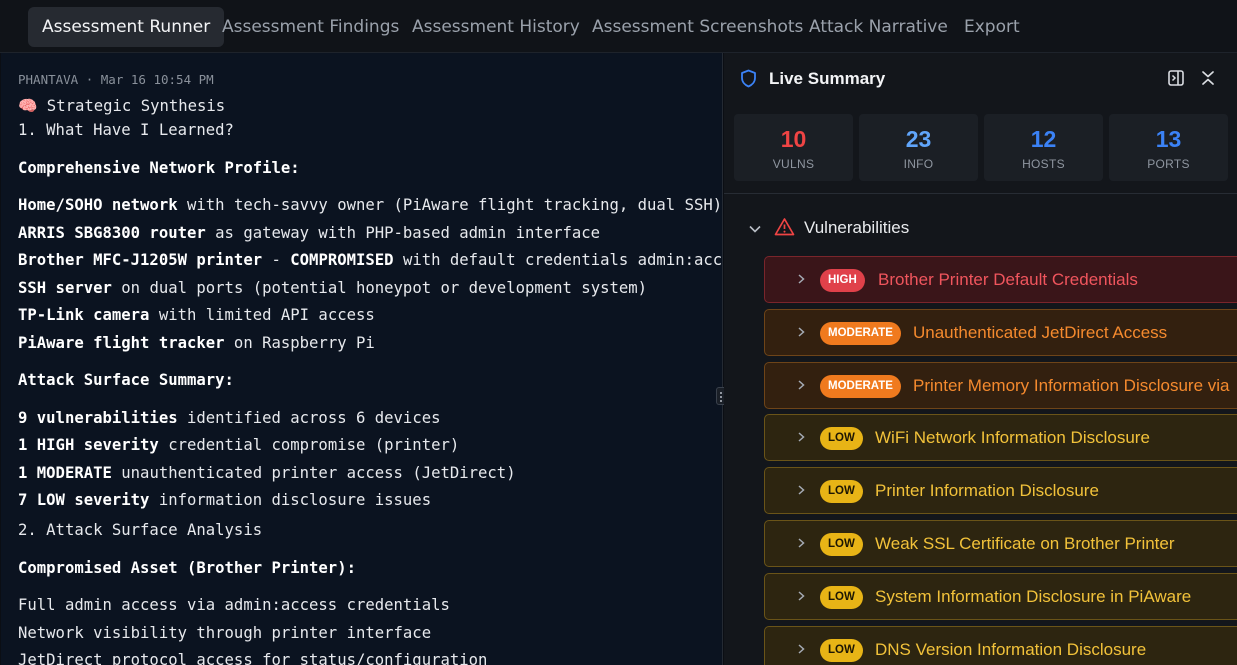  Describe the element at coordinates (84, 500) in the screenshot. I see `line-emphasis: 7 LOW severity` at that location.